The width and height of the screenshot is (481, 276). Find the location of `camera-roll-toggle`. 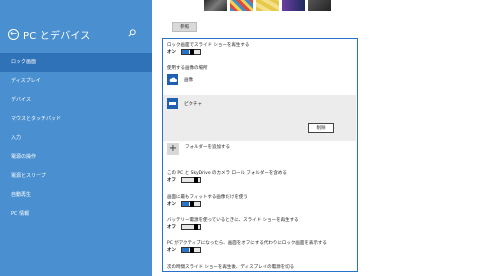

camera-roll-toggle is located at coordinates (191, 180).